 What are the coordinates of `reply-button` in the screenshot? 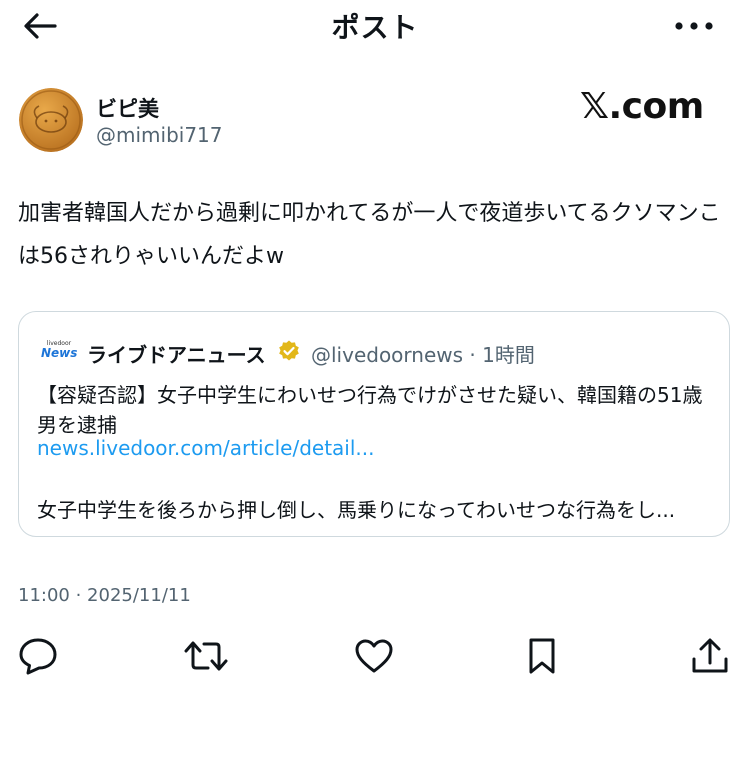 It's located at (38, 656).